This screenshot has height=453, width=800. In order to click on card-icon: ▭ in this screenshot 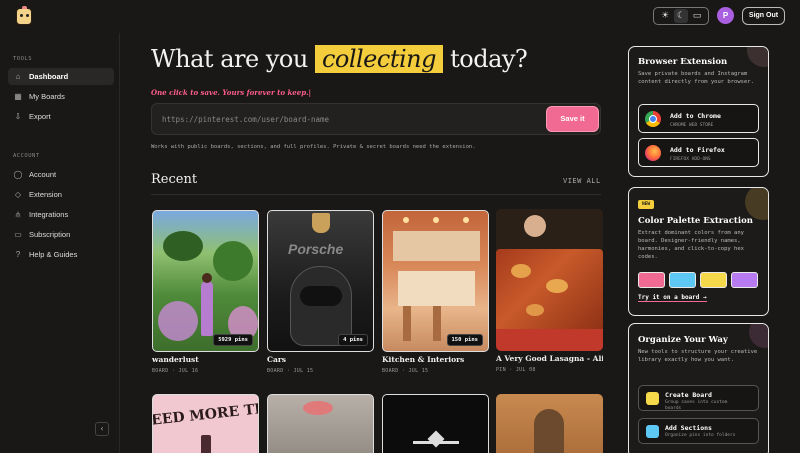, I will do `click(18, 234)`.